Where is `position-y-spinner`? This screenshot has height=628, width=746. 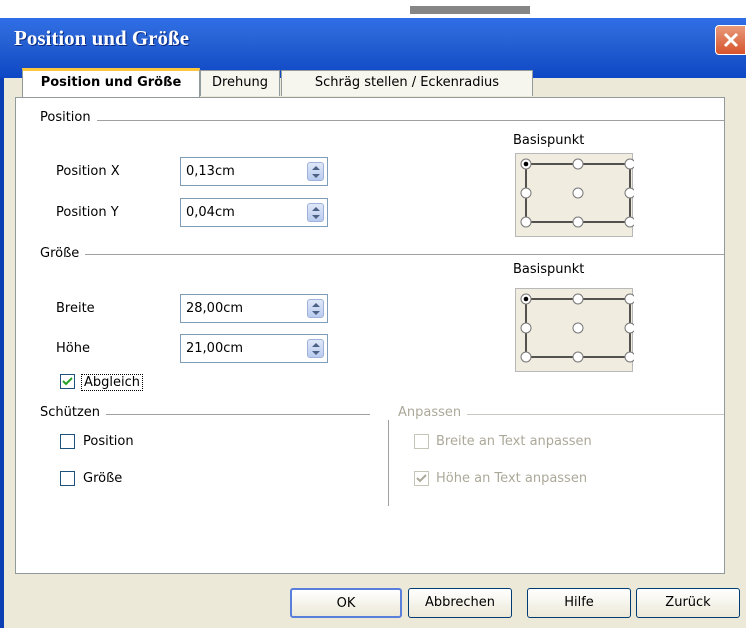 position-y-spinner is located at coordinates (315, 212).